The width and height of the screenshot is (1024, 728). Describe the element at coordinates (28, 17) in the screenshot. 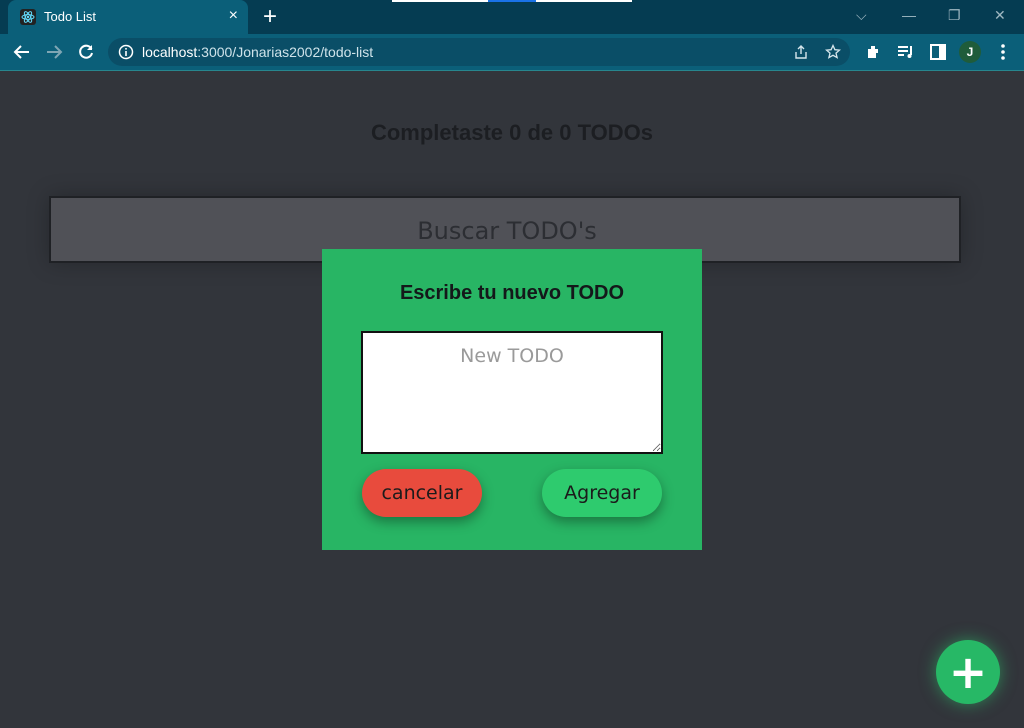

I see `react-favicon-icon` at that location.